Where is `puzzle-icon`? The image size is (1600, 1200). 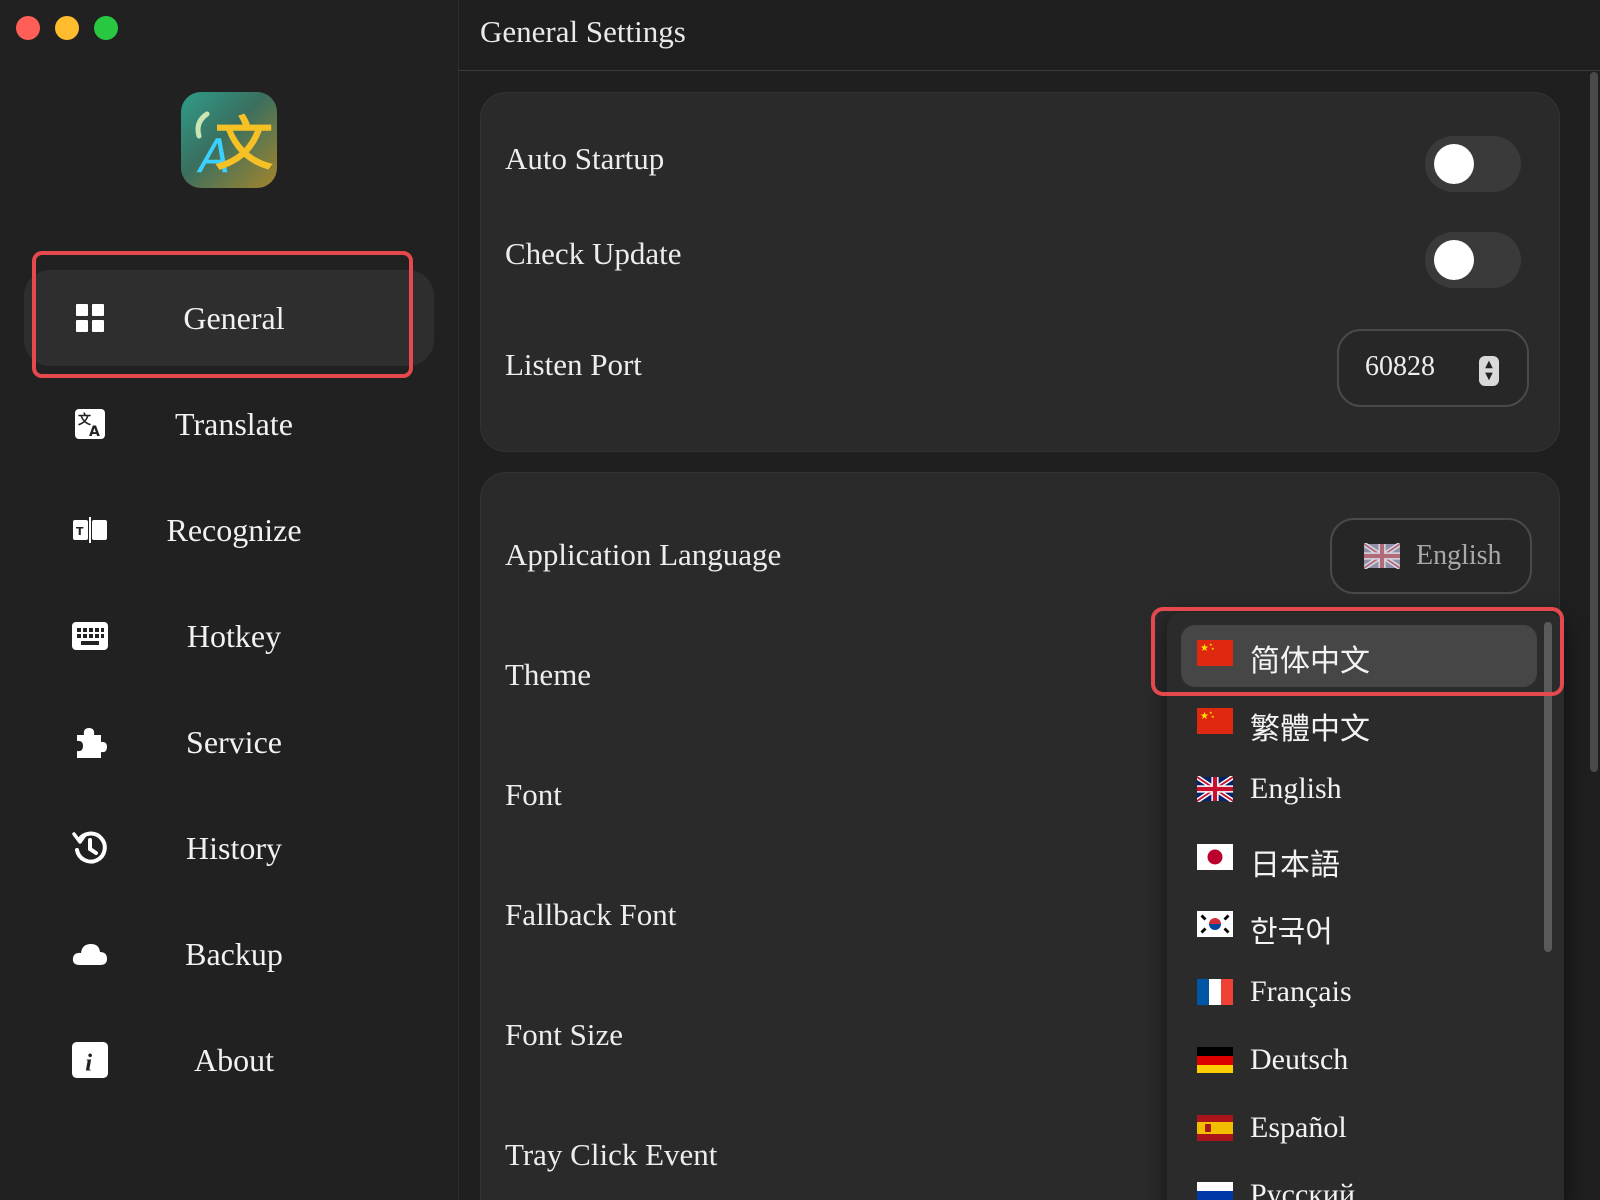
puzzle-icon is located at coordinates (90, 742).